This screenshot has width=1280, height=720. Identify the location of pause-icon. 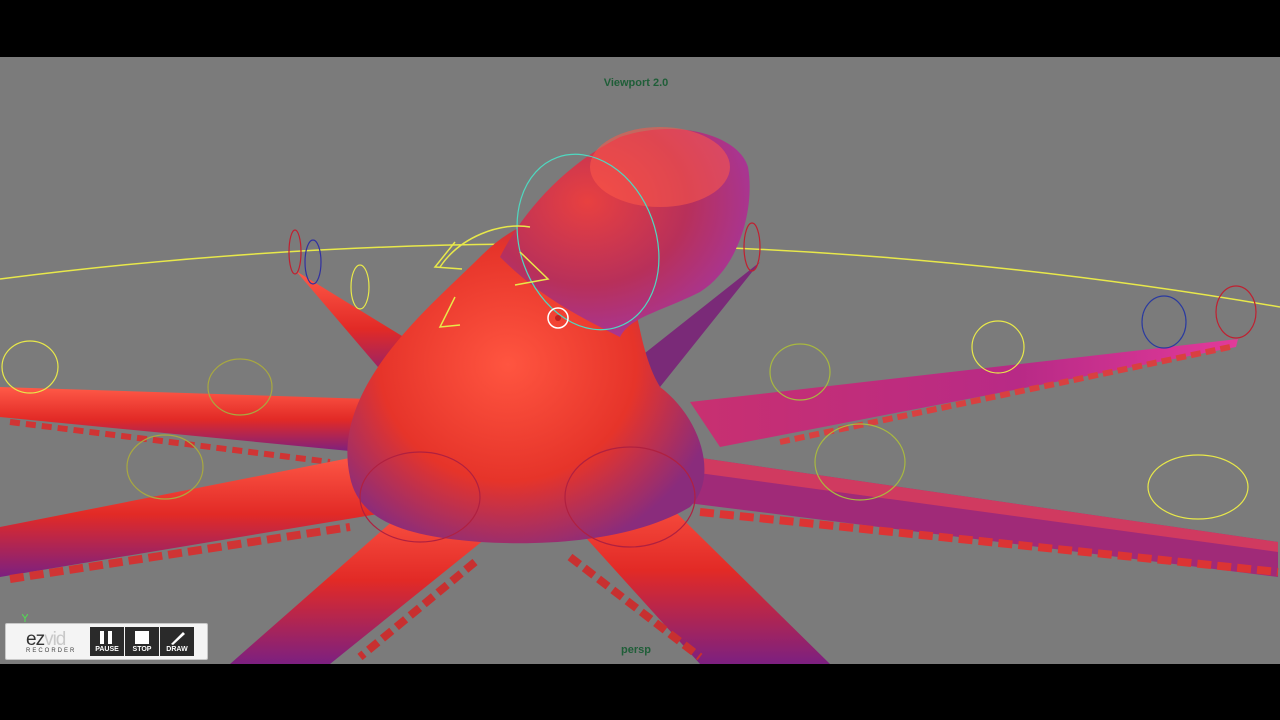
(106, 637).